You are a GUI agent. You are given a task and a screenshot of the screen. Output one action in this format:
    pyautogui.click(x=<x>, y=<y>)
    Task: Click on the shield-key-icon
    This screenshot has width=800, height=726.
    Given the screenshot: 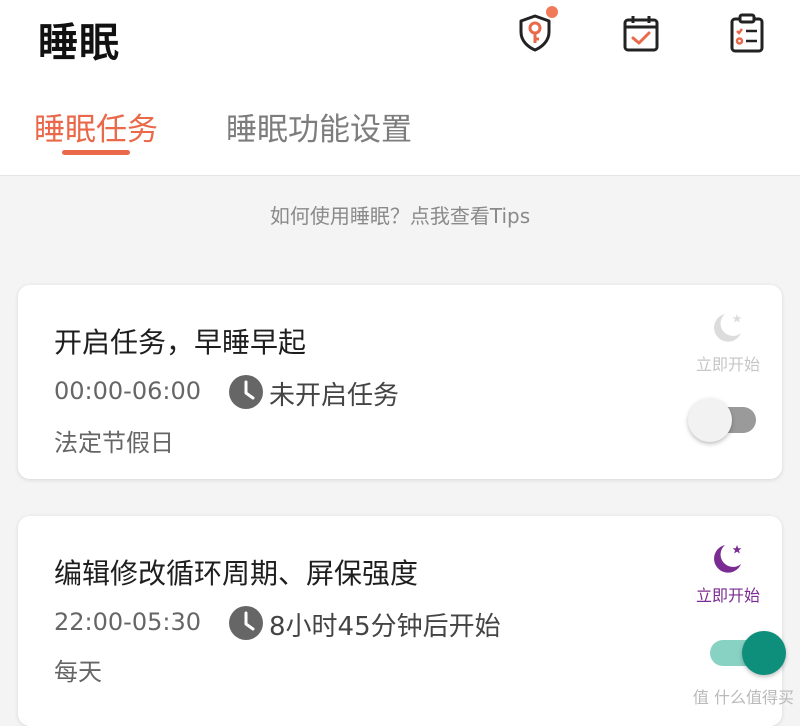 What is the action you would take?
    pyautogui.click(x=535, y=33)
    